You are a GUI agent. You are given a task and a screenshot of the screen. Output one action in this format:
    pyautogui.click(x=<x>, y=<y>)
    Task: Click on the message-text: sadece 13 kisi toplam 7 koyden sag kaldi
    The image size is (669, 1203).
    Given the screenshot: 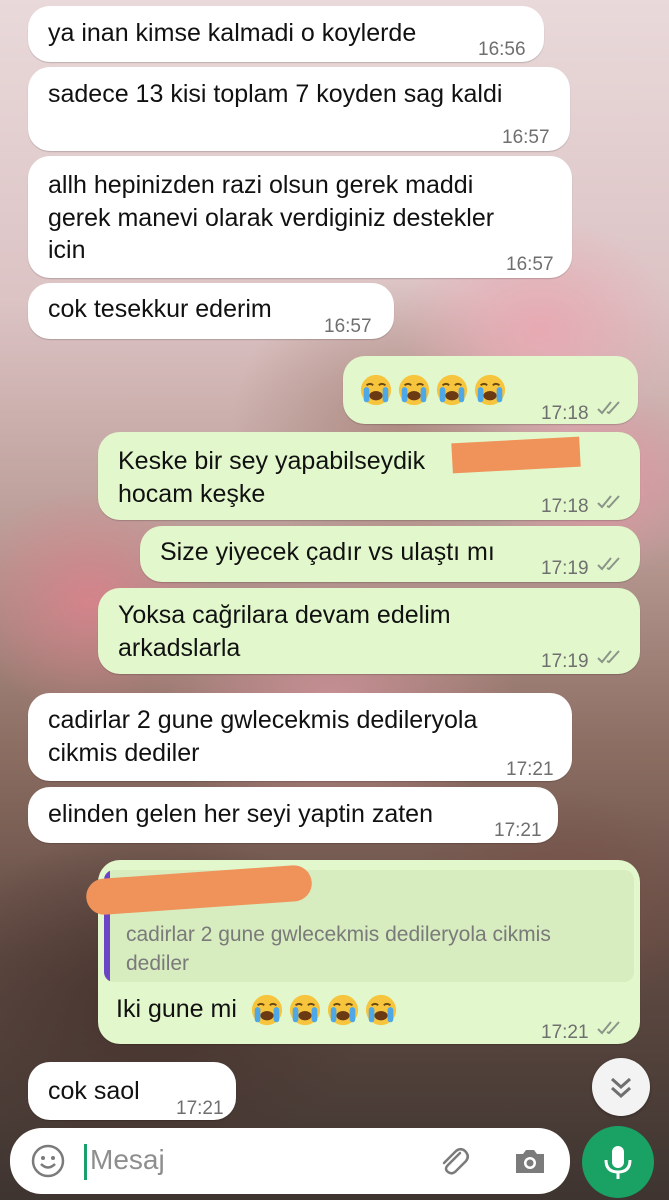 What is the action you would take?
    pyautogui.click(x=275, y=94)
    